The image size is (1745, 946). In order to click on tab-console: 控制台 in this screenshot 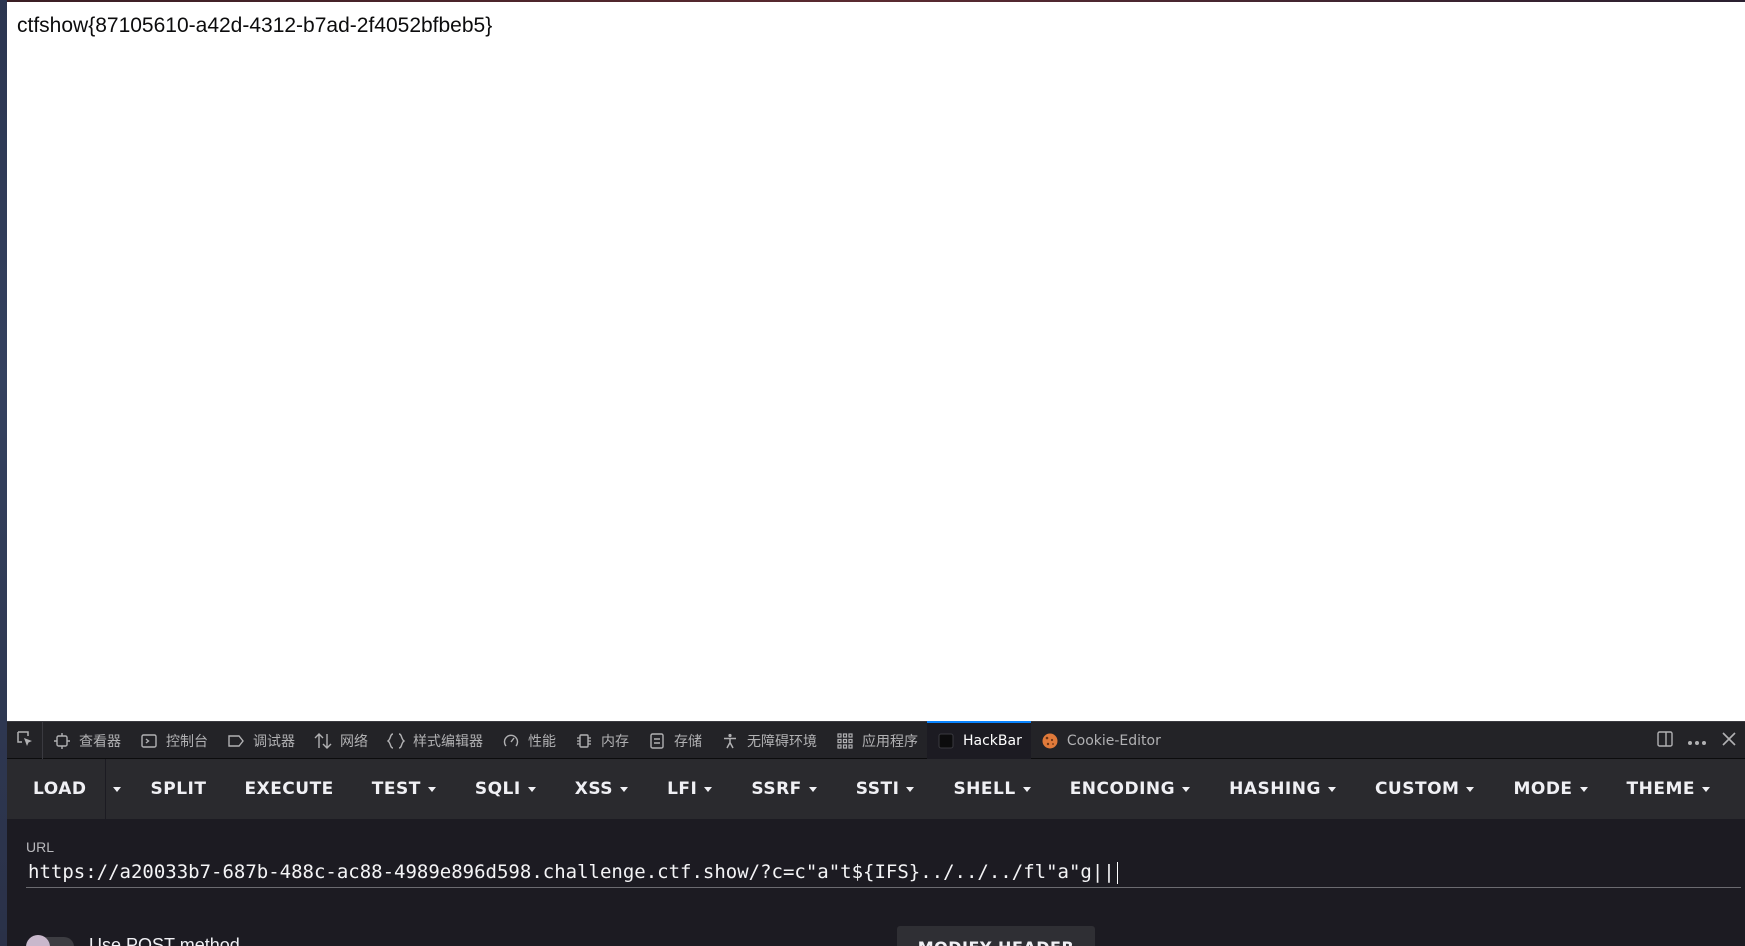, I will do `click(173, 740)`.